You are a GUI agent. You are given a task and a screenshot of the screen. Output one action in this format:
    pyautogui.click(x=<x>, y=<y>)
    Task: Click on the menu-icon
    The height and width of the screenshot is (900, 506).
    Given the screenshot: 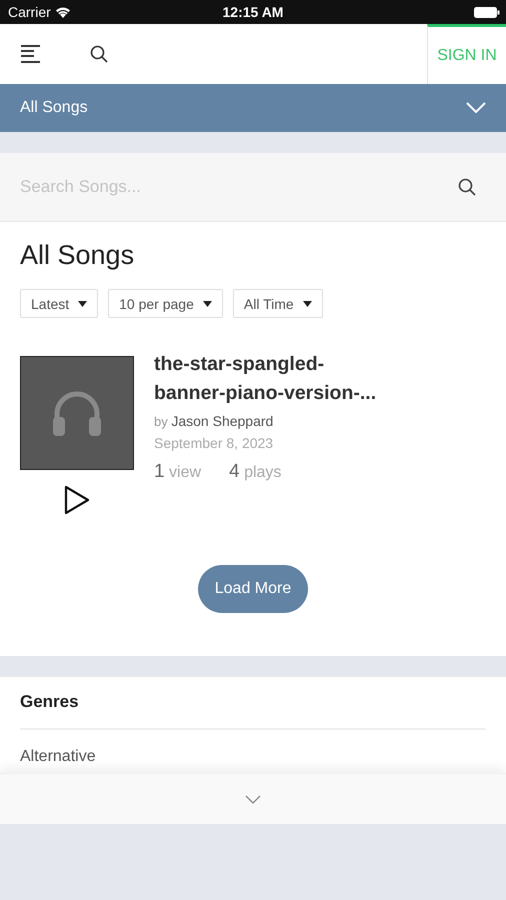 What is the action you would take?
    pyautogui.click(x=31, y=54)
    